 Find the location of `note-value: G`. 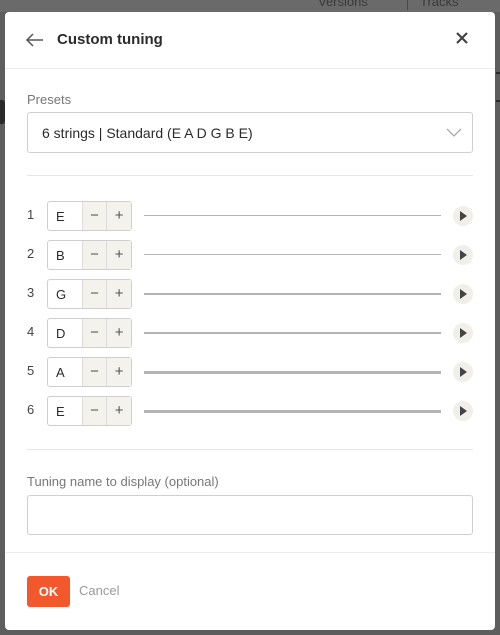

note-value: G is located at coordinates (65, 294).